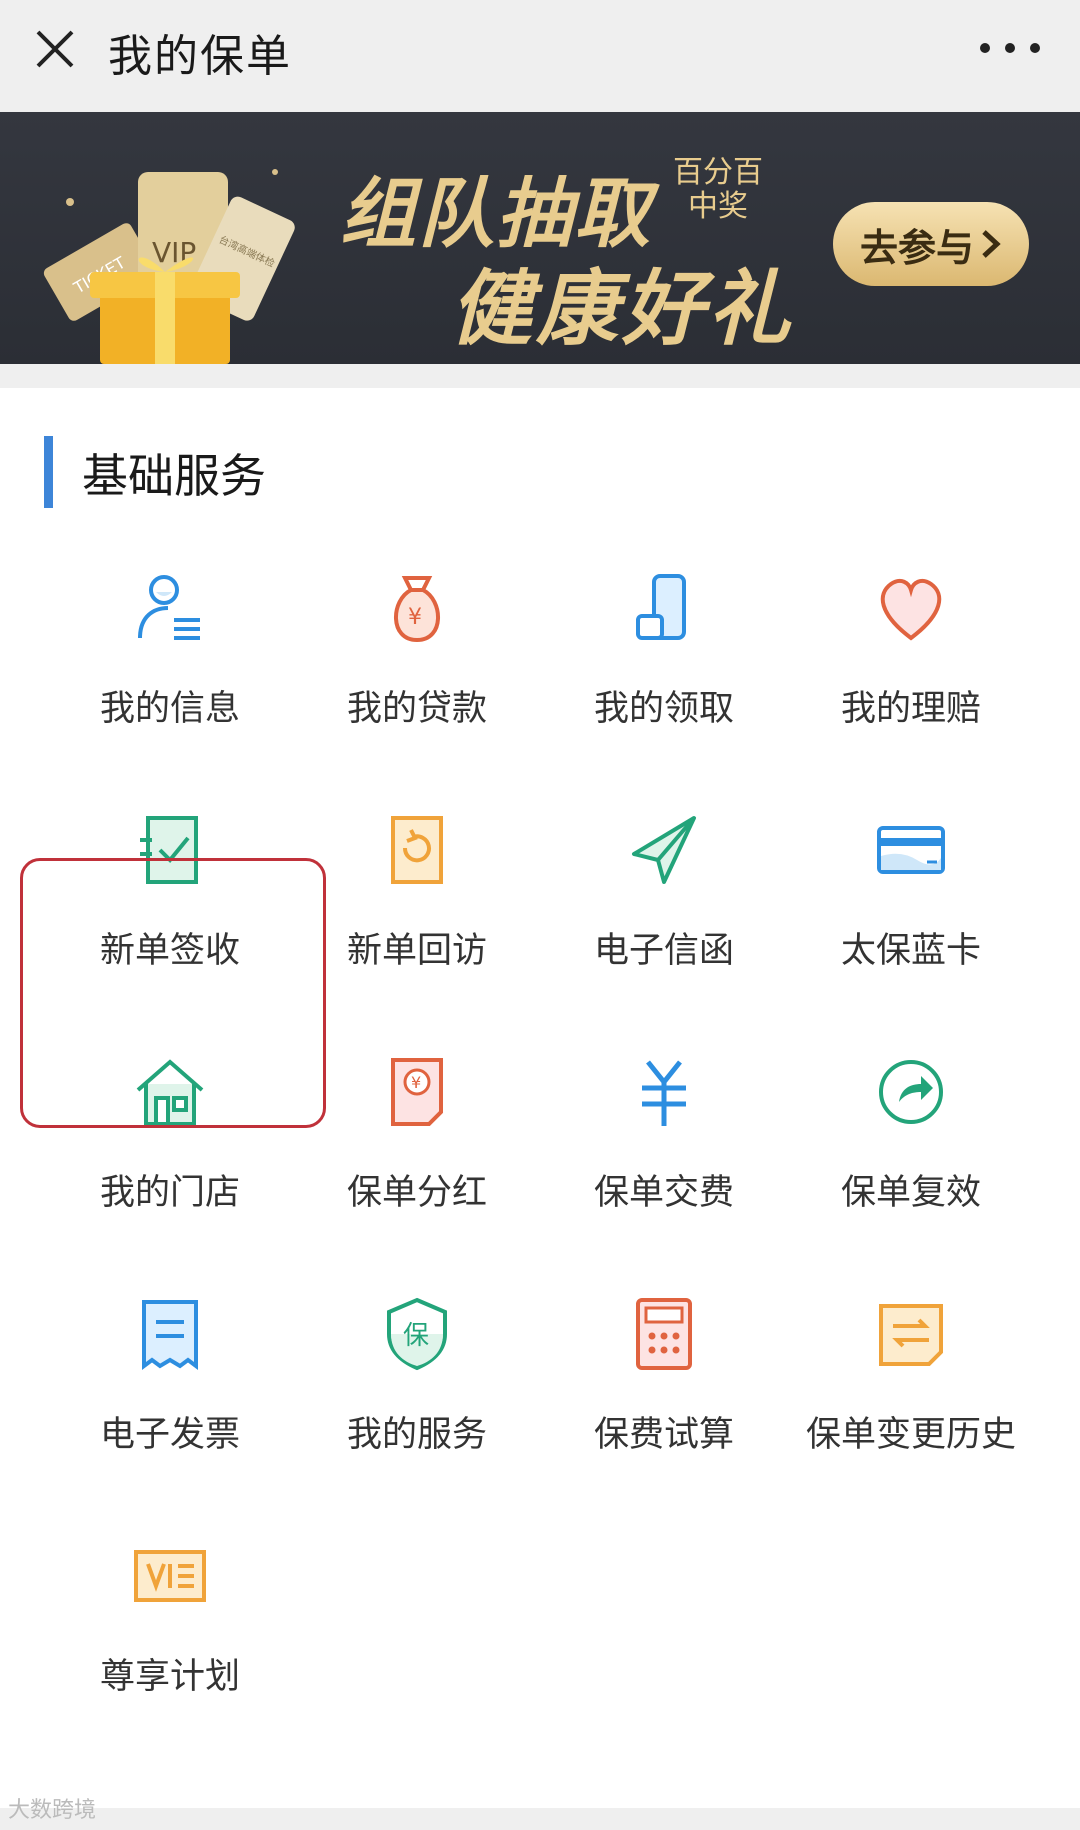 The width and height of the screenshot is (1080, 1830). I want to click on calculator-icon, so click(664, 1334).